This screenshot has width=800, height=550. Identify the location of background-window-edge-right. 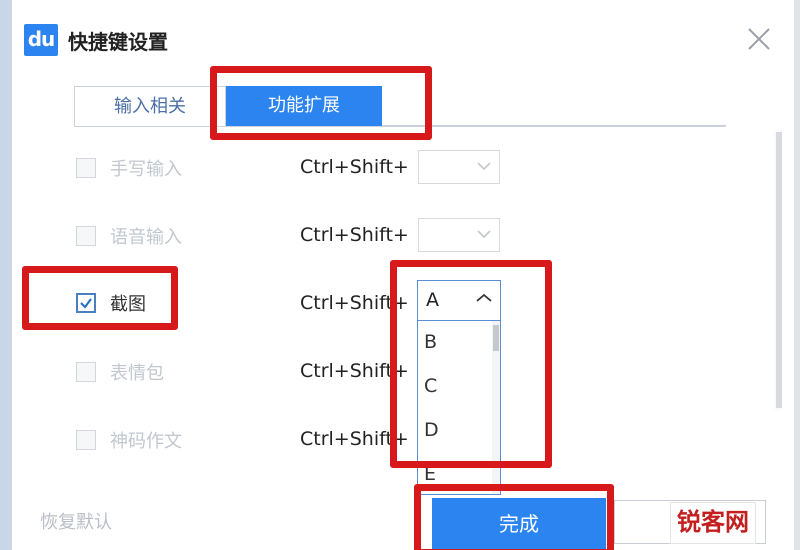
(797, 275).